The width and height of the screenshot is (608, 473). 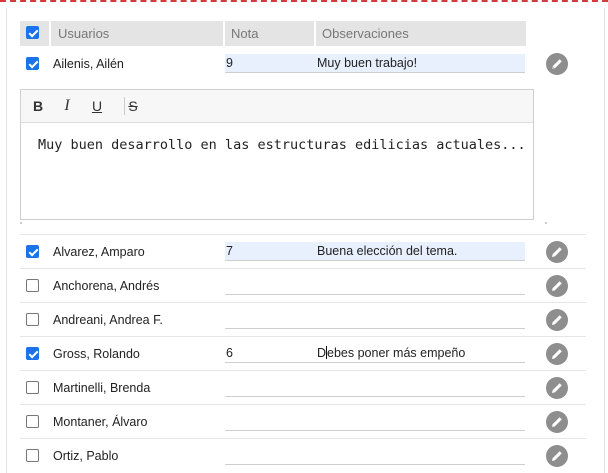 I want to click on grade-input: 6, so click(x=270, y=353).